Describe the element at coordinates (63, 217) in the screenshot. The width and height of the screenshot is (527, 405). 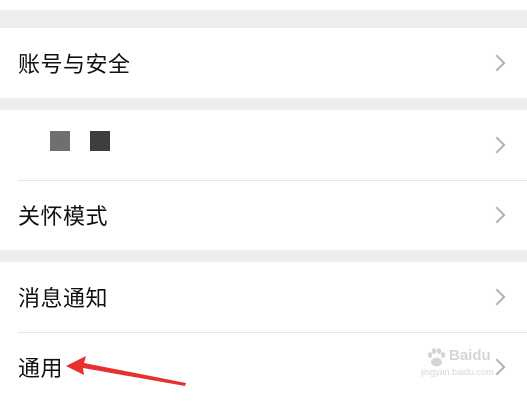
I see `settings-item-label: 关怀模式` at that location.